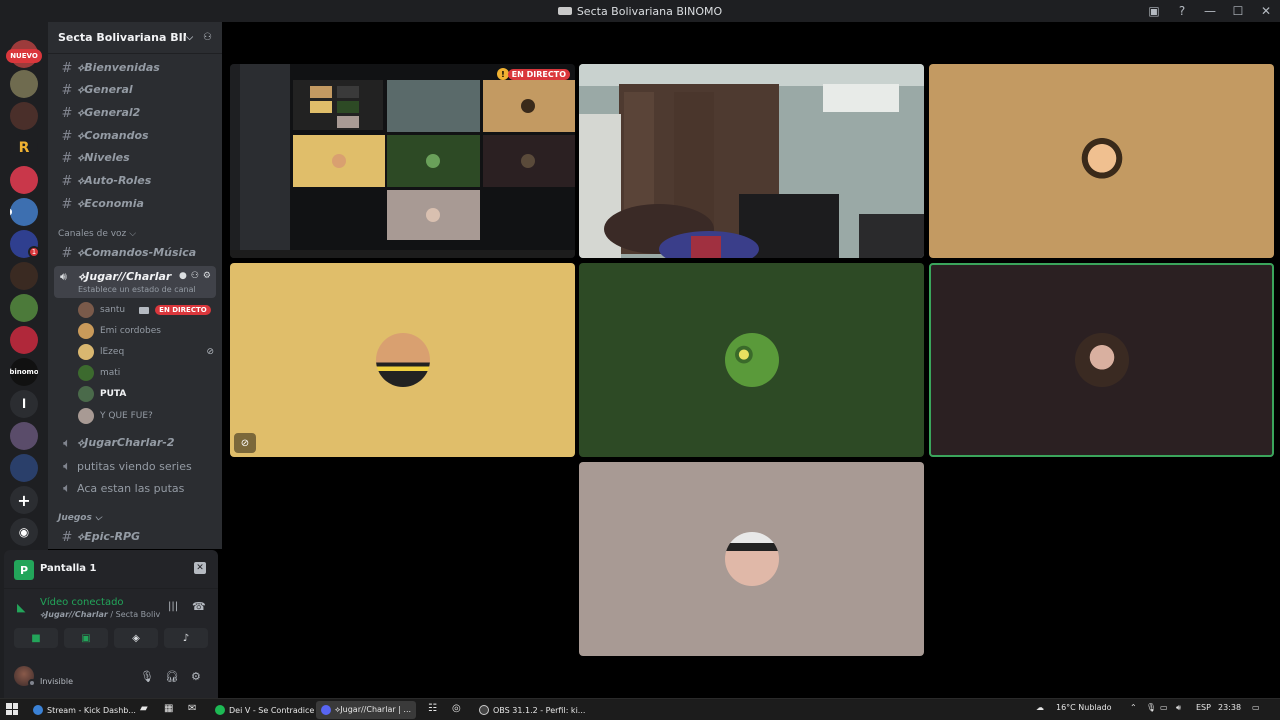 Image resolution: width=1280 pixels, height=720 pixels. What do you see at coordinates (148, 352) in the screenshot?
I see `voice-user: lEzeq ⊘` at bounding box center [148, 352].